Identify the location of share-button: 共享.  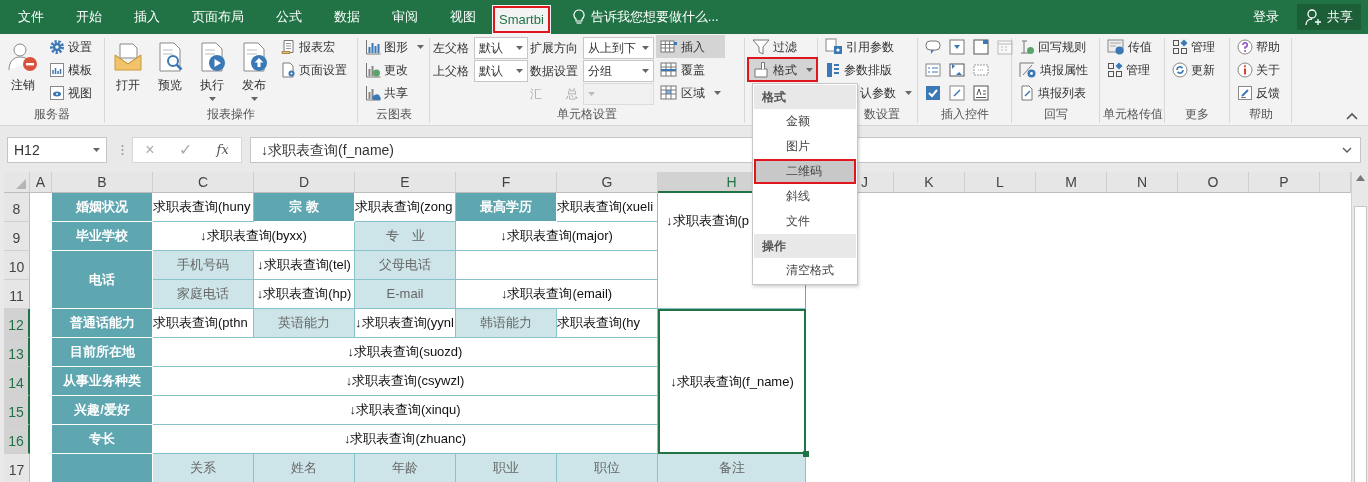
(1329, 17).